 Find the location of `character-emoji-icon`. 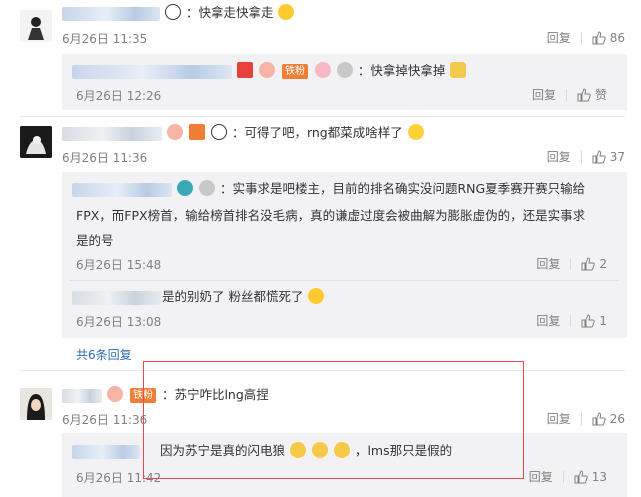

character-emoji-icon is located at coordinates (458, 70).